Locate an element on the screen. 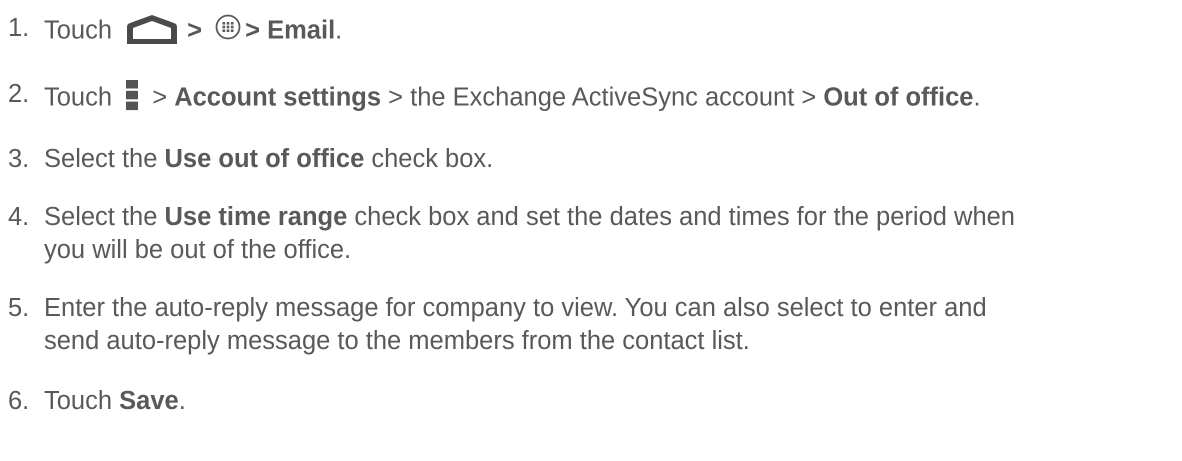 The width and height of the screenshot is (1182, 461). step-suffix-text: check box. is located at coordinates (429, 159).